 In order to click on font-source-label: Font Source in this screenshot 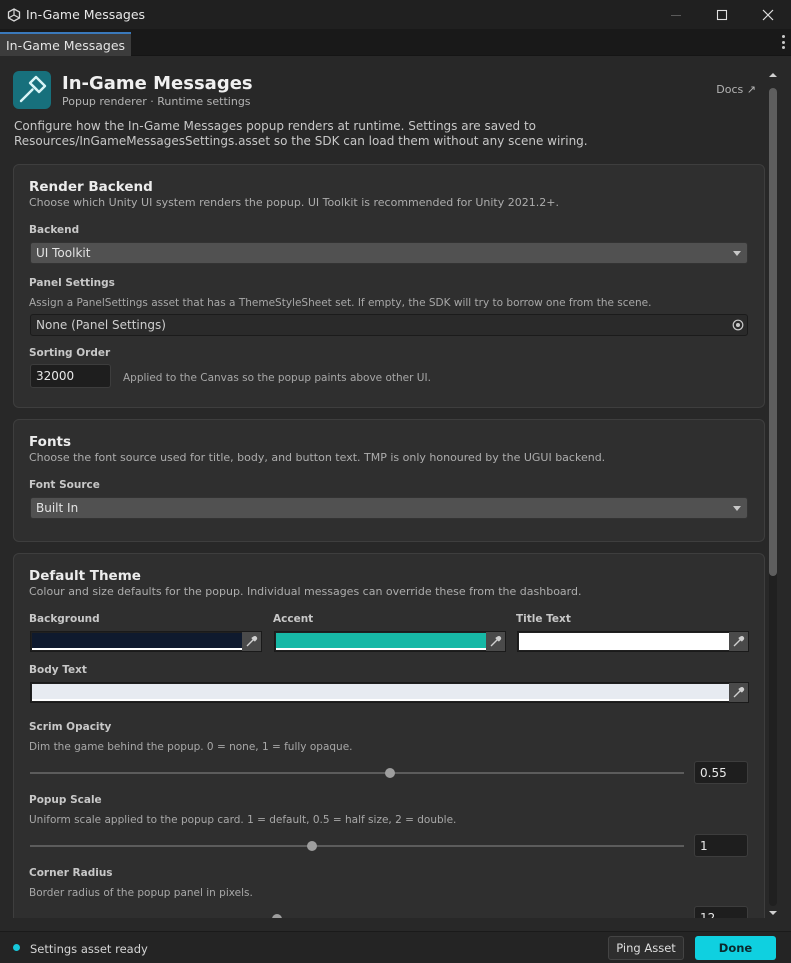, I will do `click(64, 485)`.